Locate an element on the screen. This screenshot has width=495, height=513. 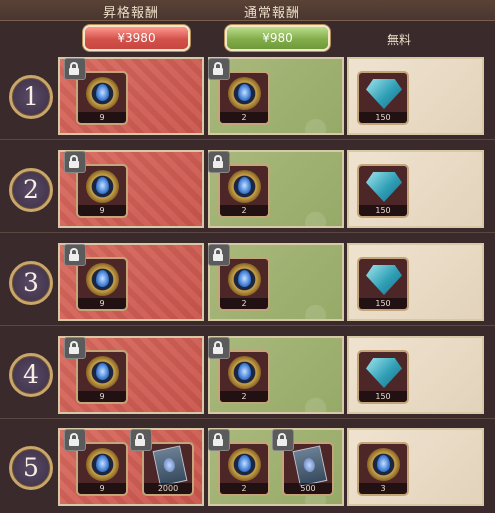
normal-reward-tab: 通常報酬 is located at coordinates (272, 11).